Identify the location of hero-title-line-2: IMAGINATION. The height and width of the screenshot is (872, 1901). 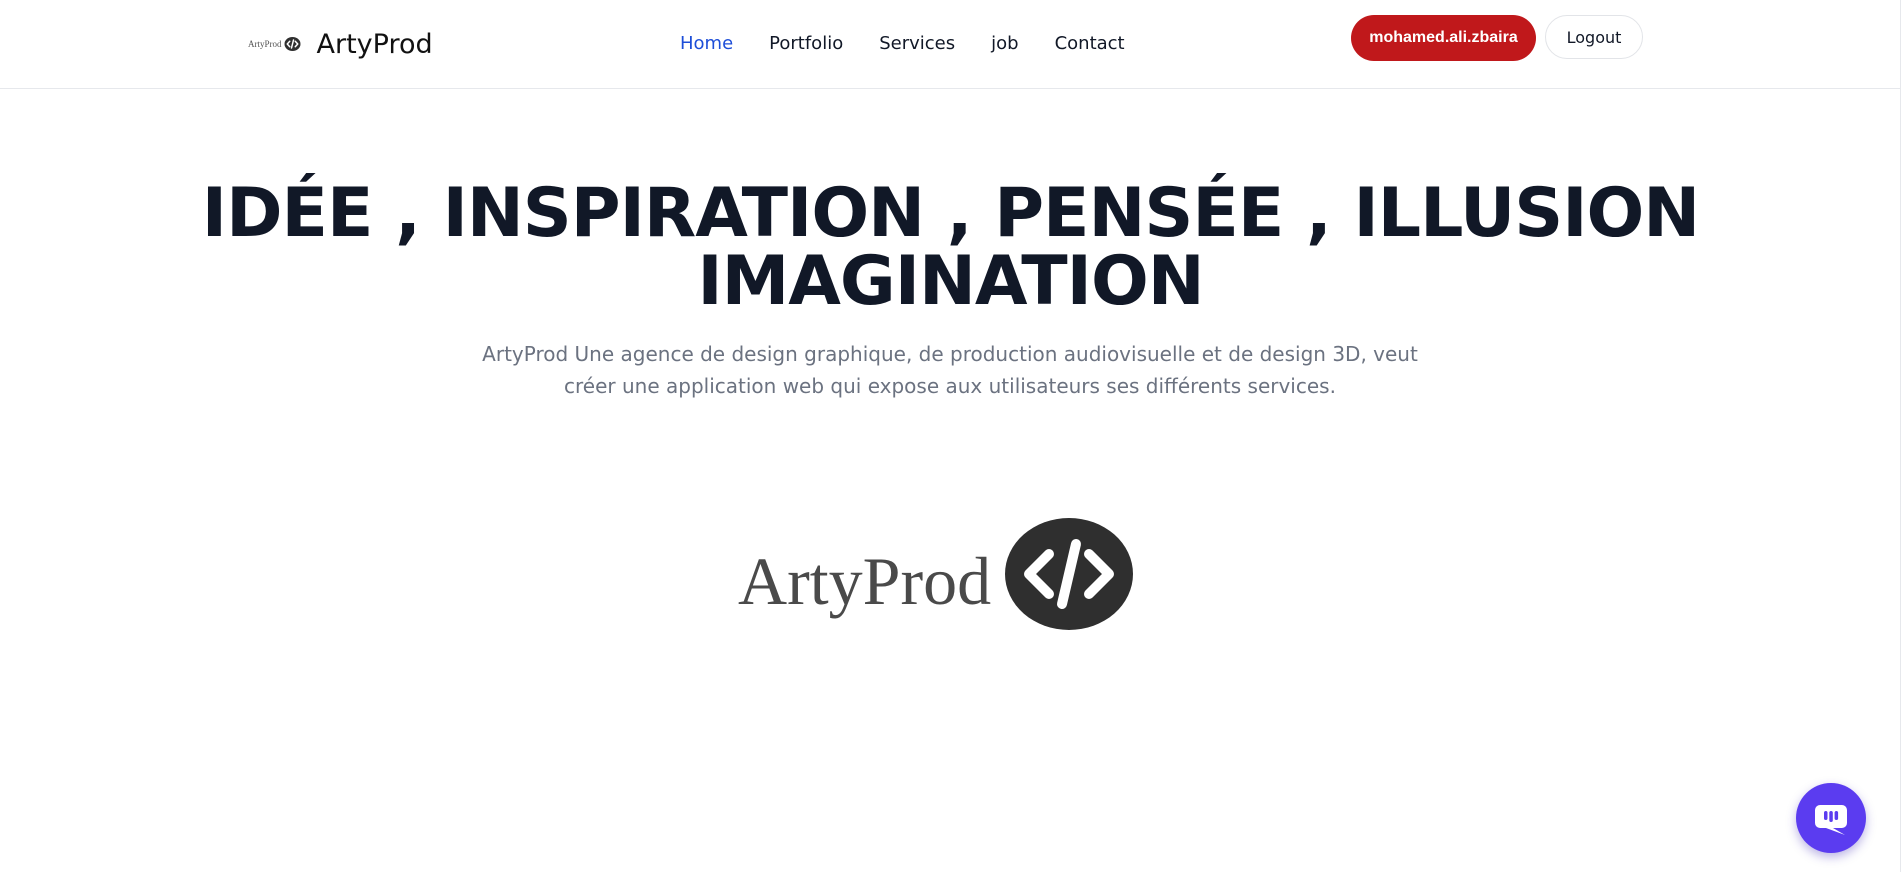
(950, 281).